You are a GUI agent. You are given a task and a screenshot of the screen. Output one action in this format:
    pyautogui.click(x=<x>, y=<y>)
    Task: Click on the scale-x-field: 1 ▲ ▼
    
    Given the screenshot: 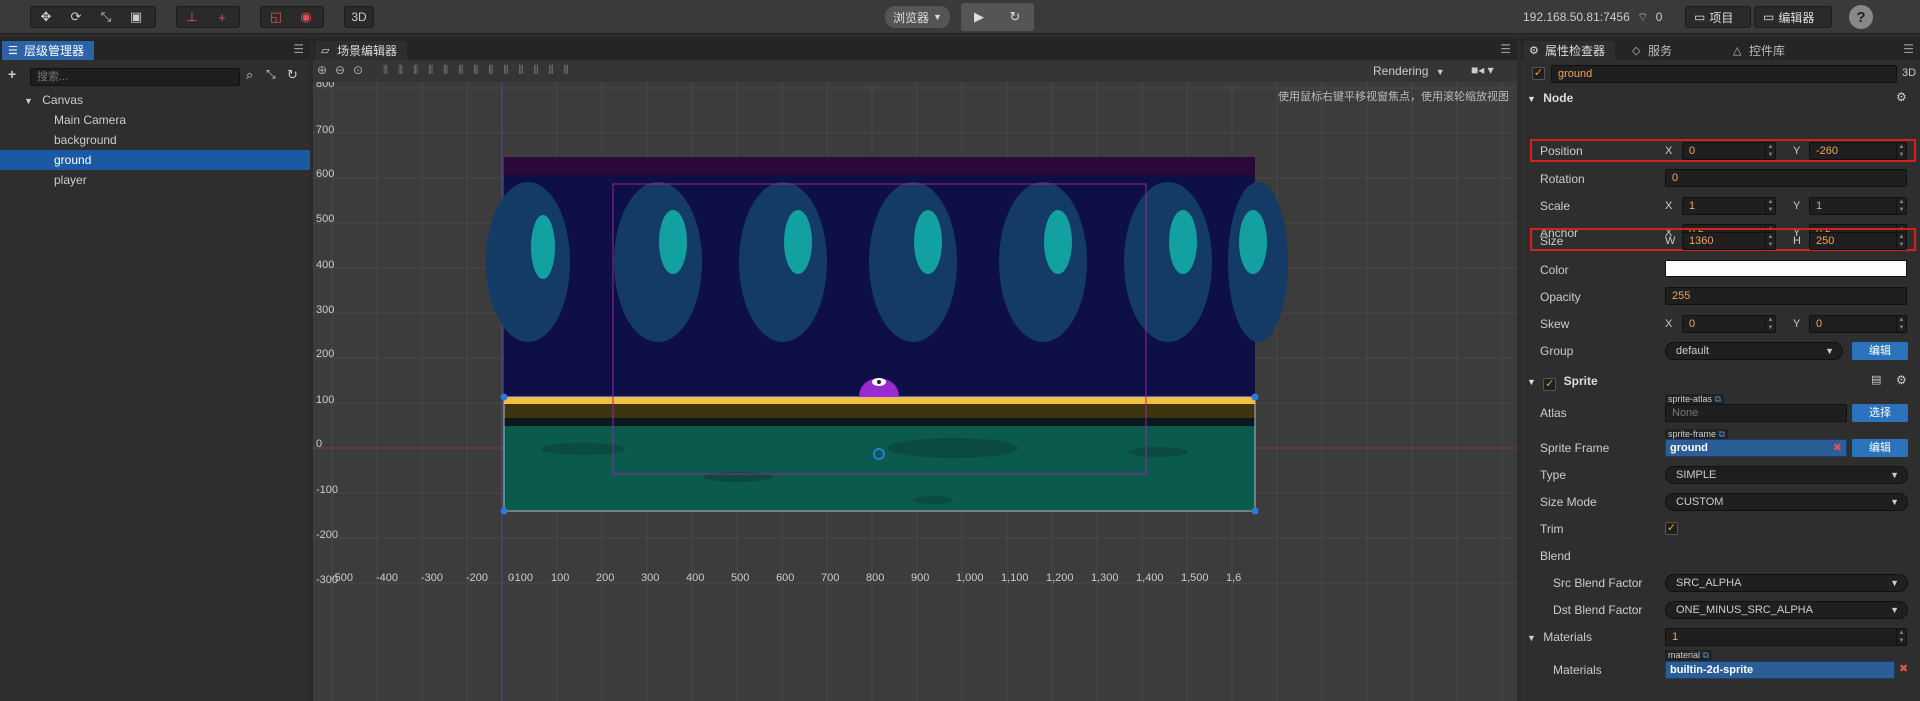 What is the action you would take?
    pyautogui.click(x=1729, y=206)
    